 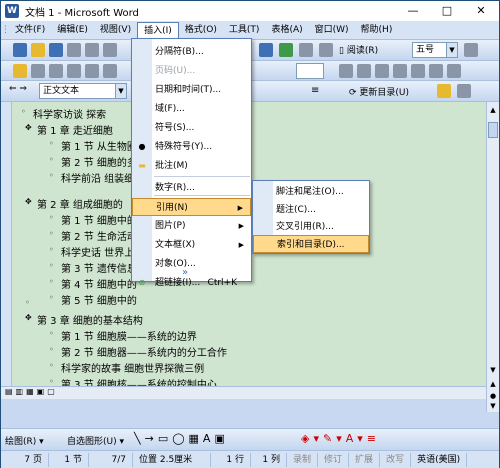 I want to click on bold-icon, so click(x=471, y=50).